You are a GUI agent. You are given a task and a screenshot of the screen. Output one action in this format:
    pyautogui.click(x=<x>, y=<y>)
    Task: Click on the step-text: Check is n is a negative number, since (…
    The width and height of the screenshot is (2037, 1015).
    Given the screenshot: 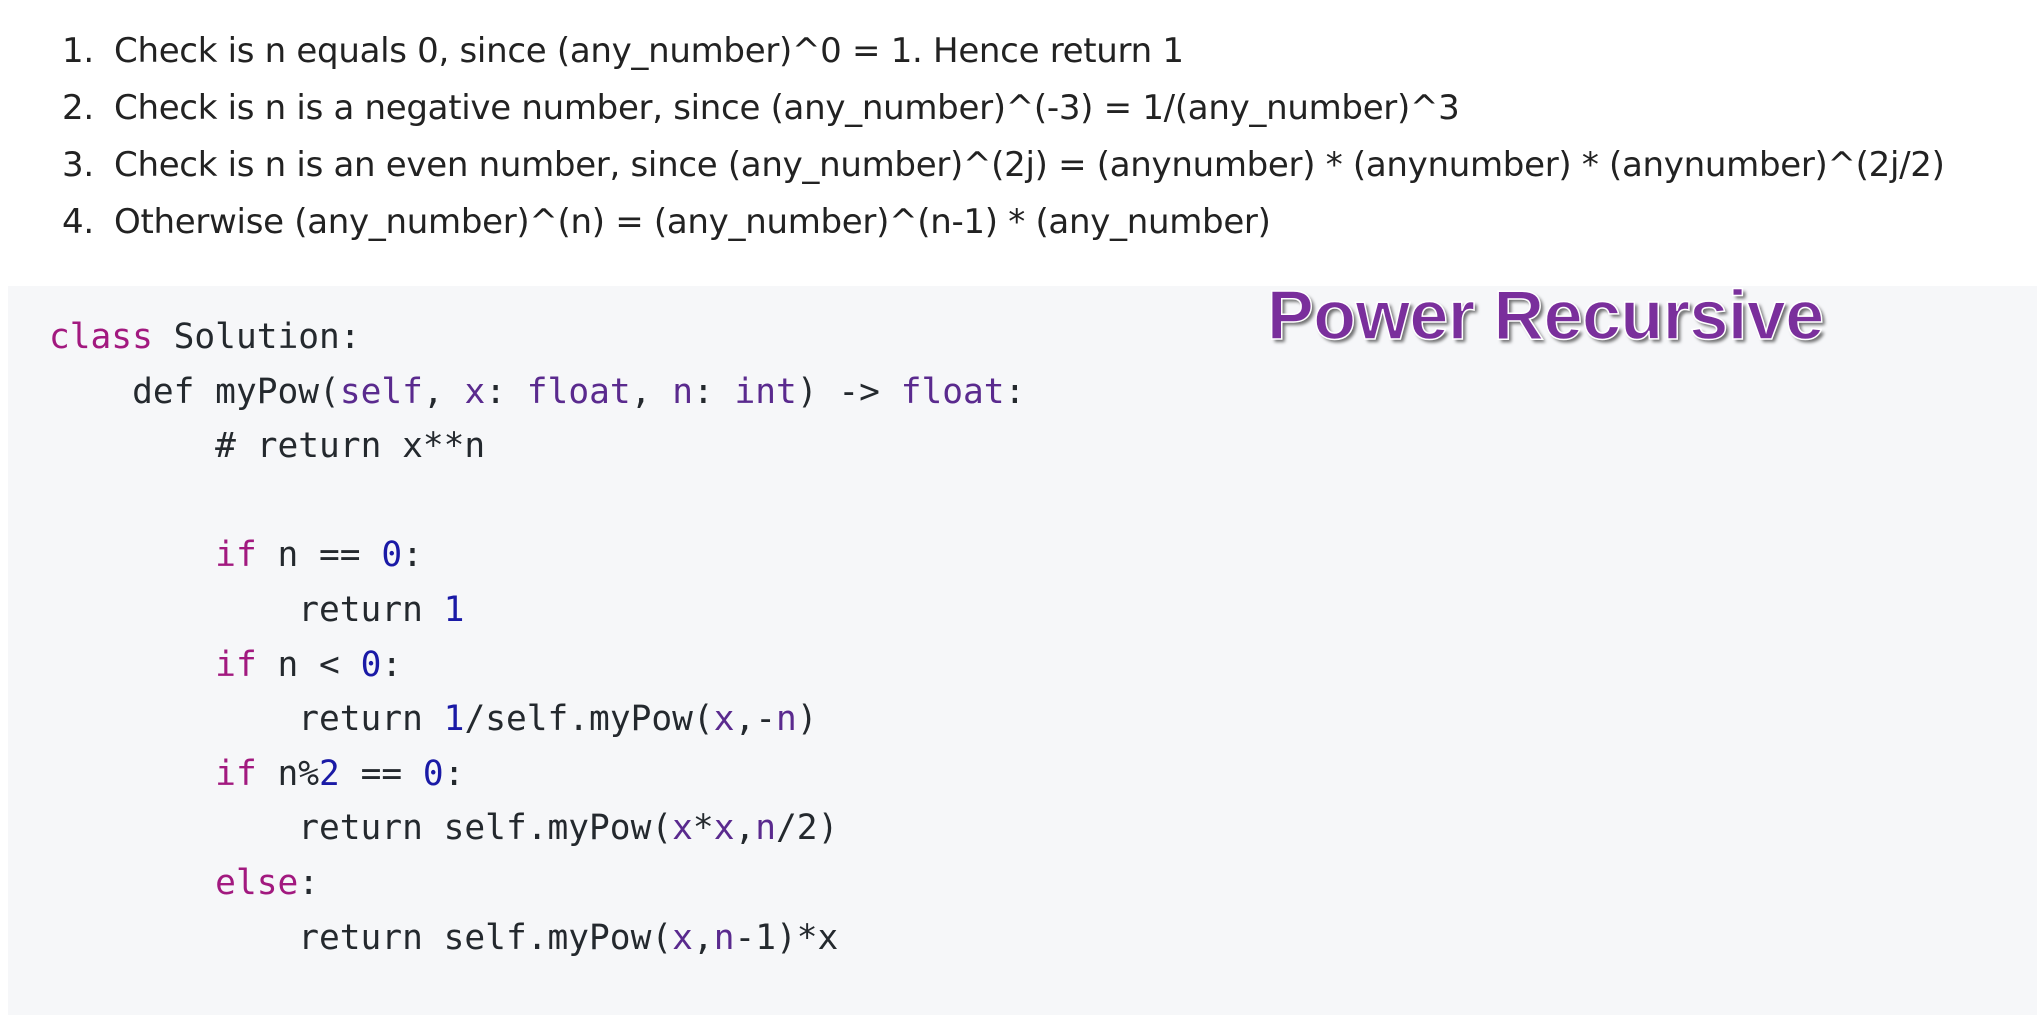 What is the action you would take?
    pyautogui.click(x=787, y=108)
    